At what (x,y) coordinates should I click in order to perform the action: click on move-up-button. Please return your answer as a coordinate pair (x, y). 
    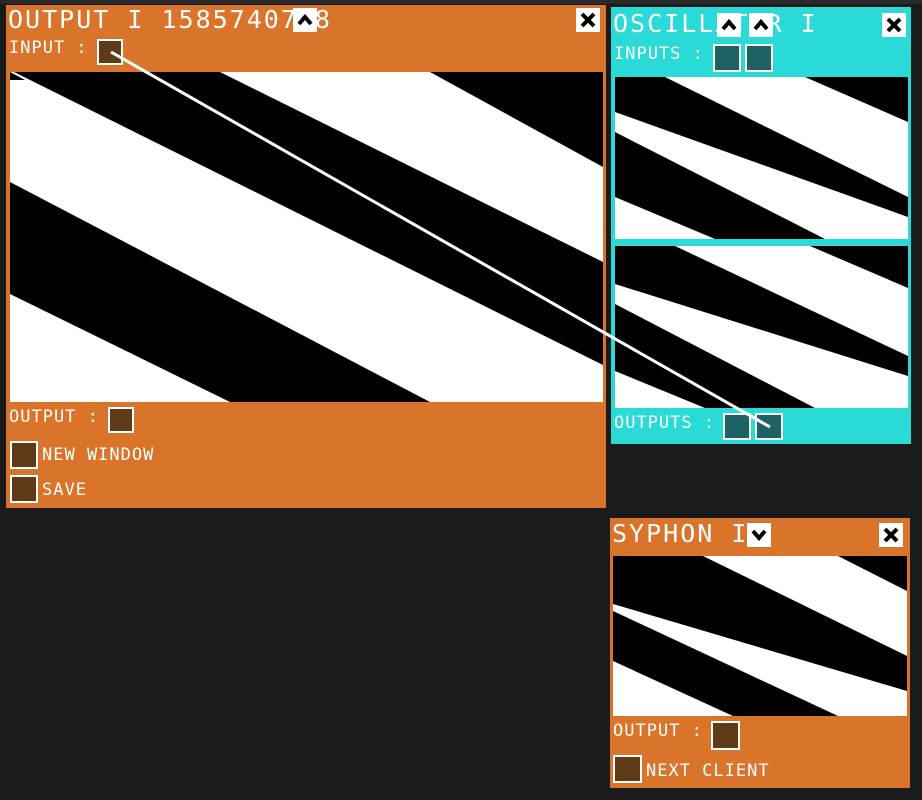
    Looking at the image, I should click on (729, 25).